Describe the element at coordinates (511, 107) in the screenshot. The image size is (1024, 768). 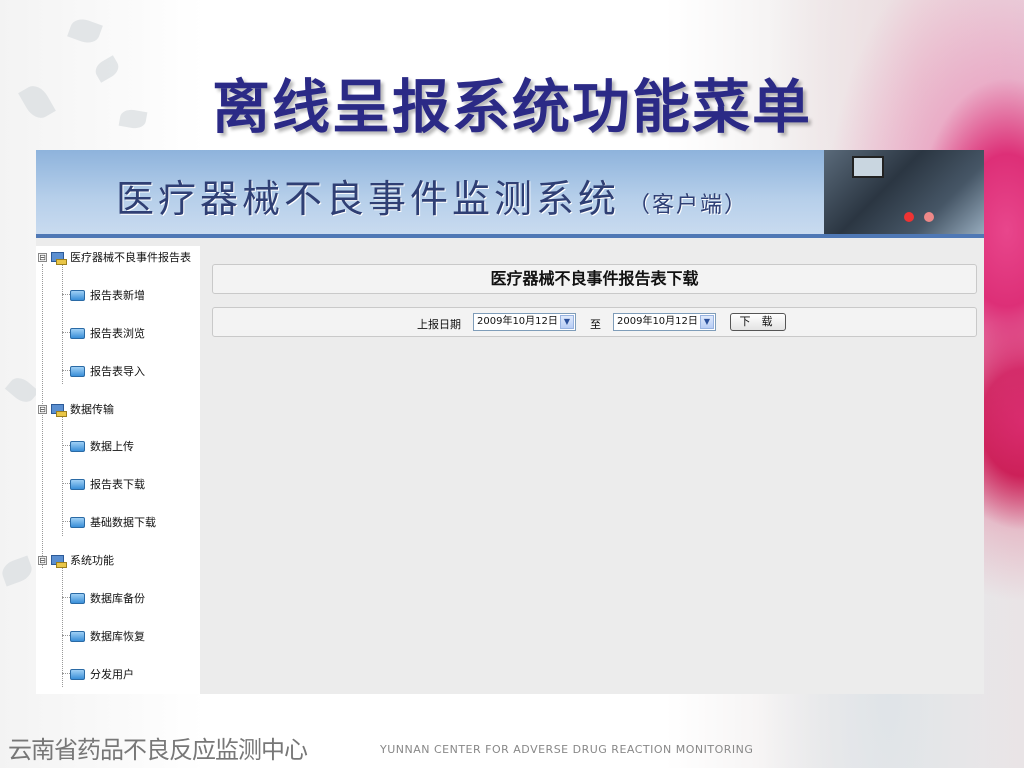
I see `slide-title: 离线呈报系统功能菜单` at that location.